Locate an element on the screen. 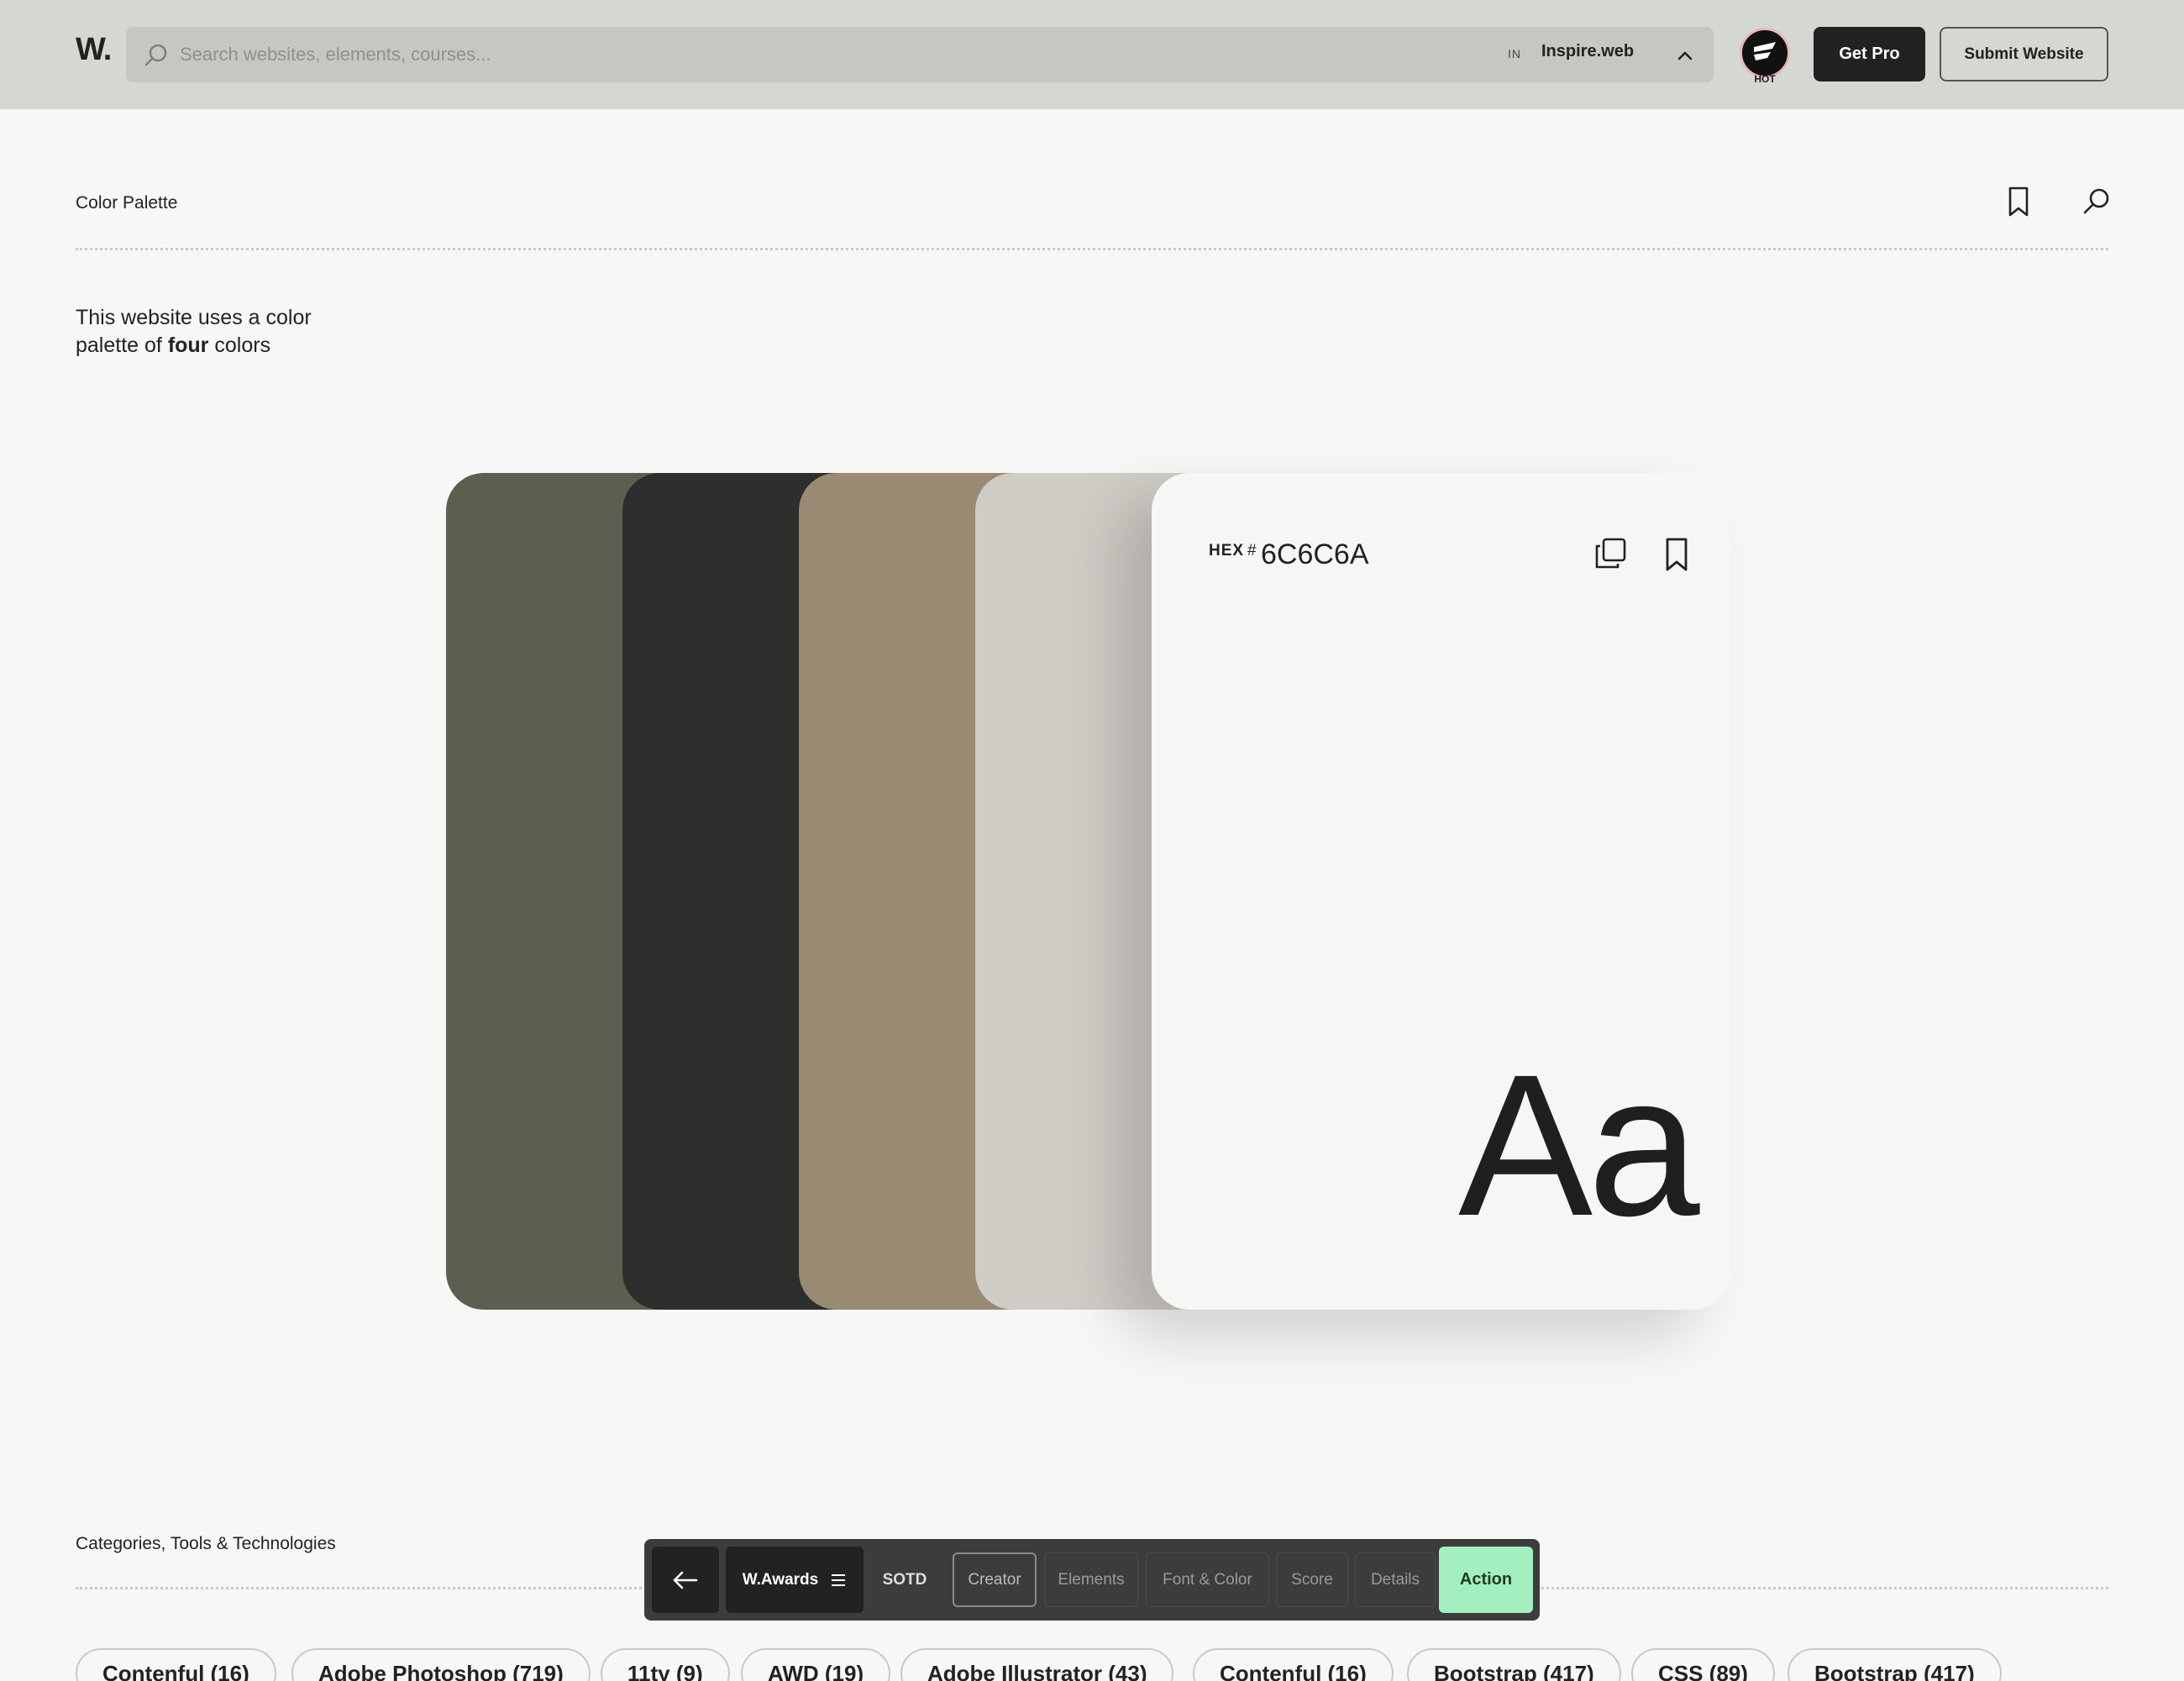 This screenshot has height=1681, width=2184. nav-creator: Creator is located at coordinates (995, 1579).